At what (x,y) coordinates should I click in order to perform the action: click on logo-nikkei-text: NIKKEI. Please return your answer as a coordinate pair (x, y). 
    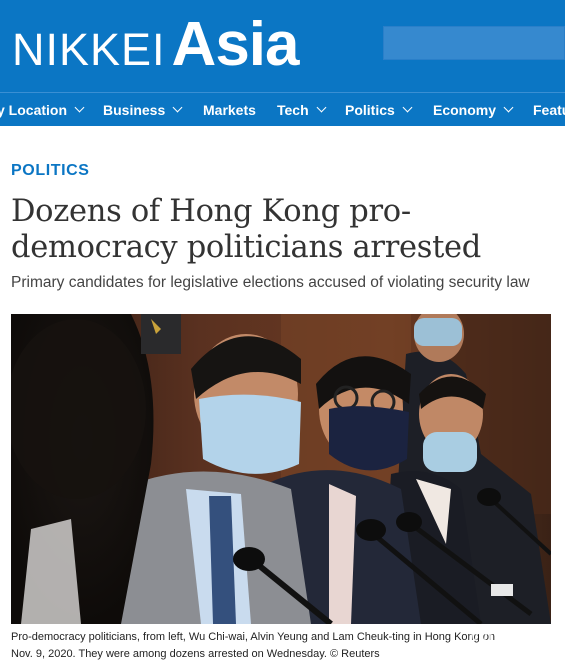
    Looking at the image, I should click on (89, 49).